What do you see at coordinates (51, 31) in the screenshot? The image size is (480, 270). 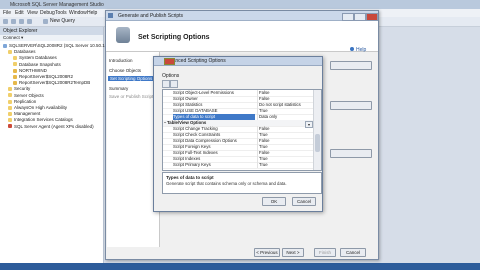 I see `object-explorer-title-bar: Object Explorer` at bounding box center [51, 31].